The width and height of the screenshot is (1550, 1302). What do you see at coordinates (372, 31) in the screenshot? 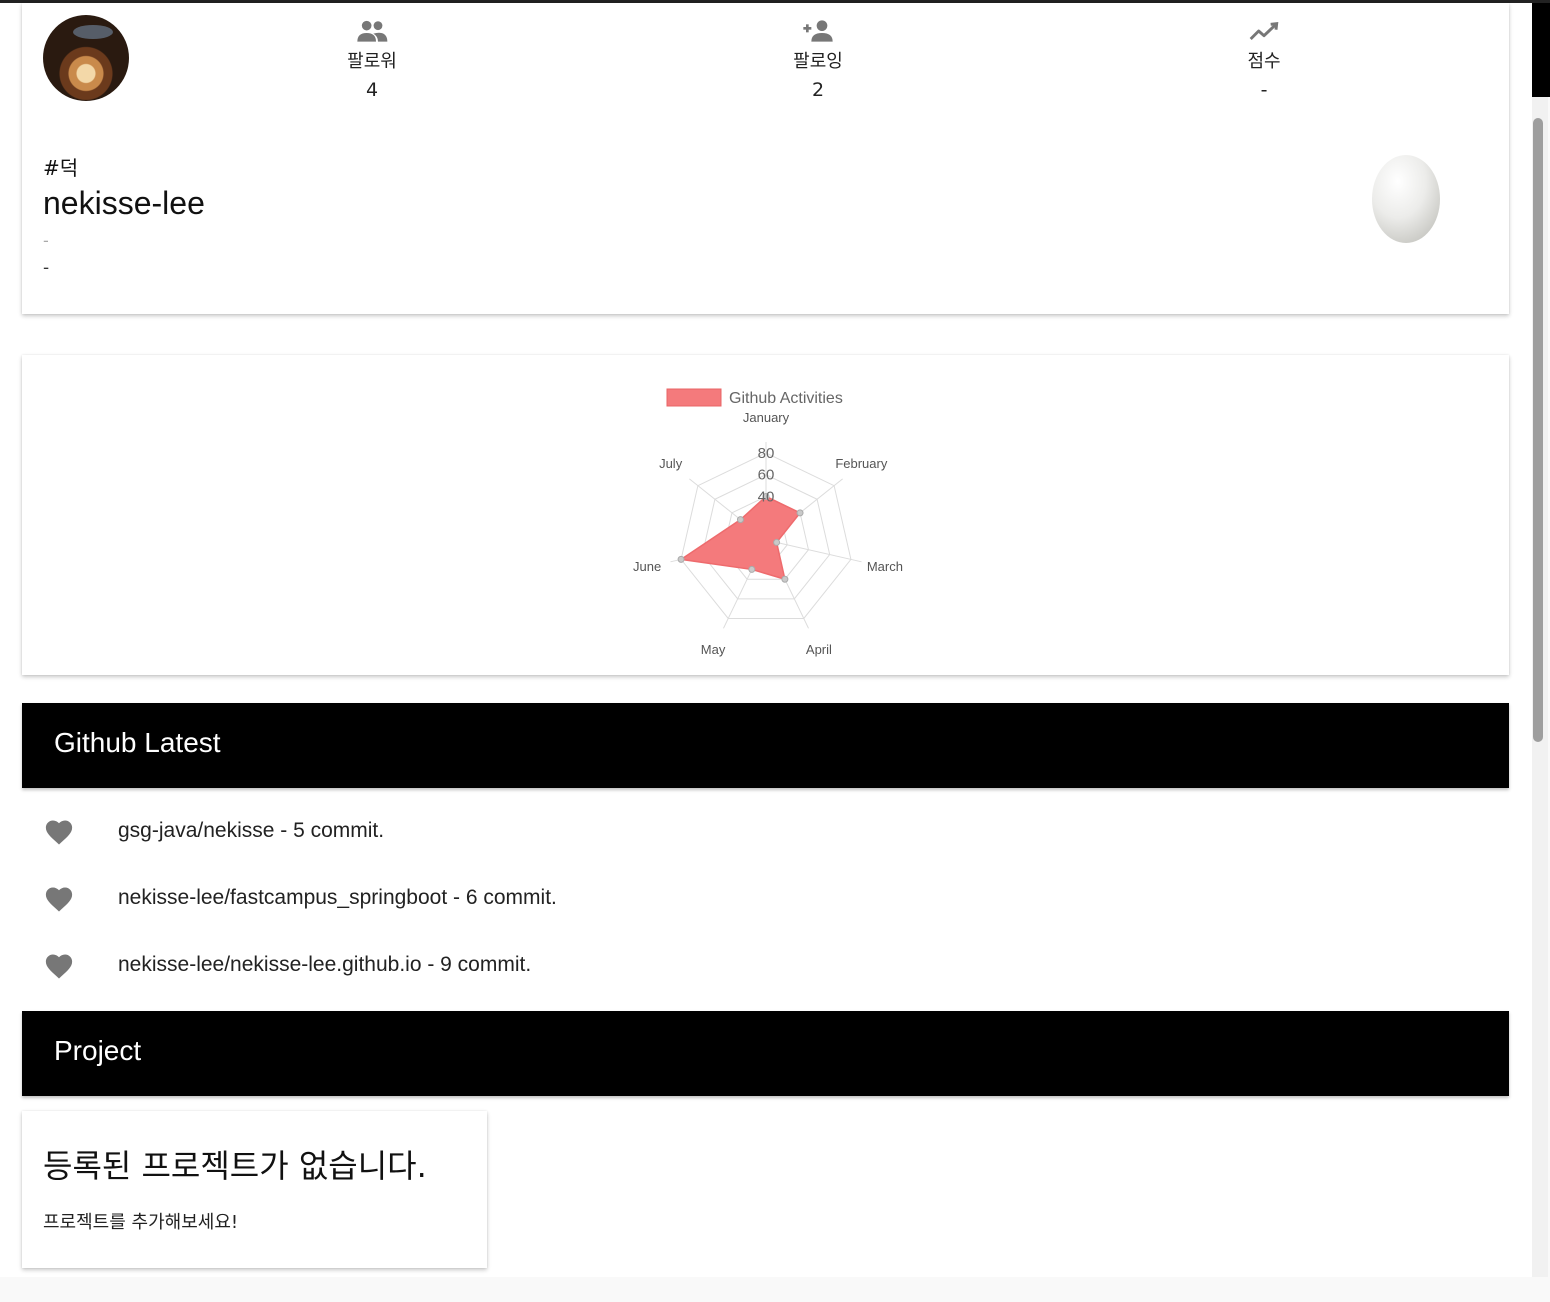
I see `followers-icon` at bounding box center [372, 31].